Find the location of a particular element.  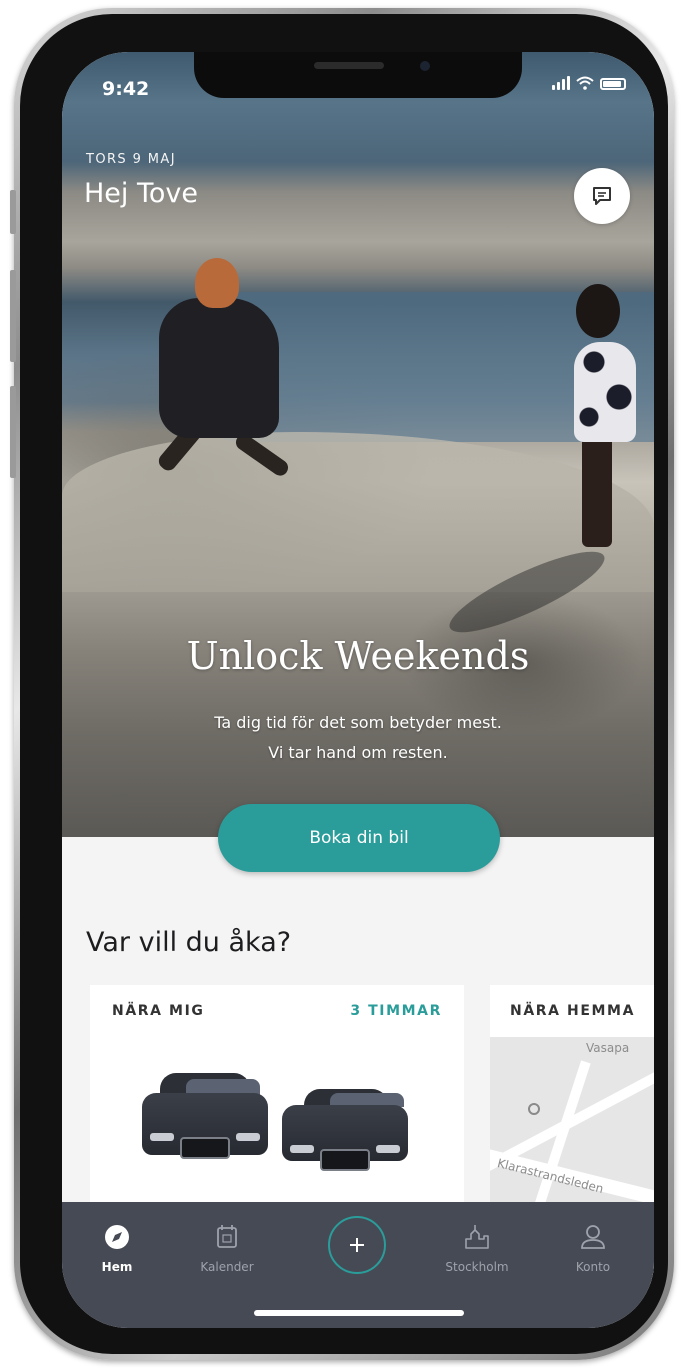

signal-icon is located at coordinates (561, 83).